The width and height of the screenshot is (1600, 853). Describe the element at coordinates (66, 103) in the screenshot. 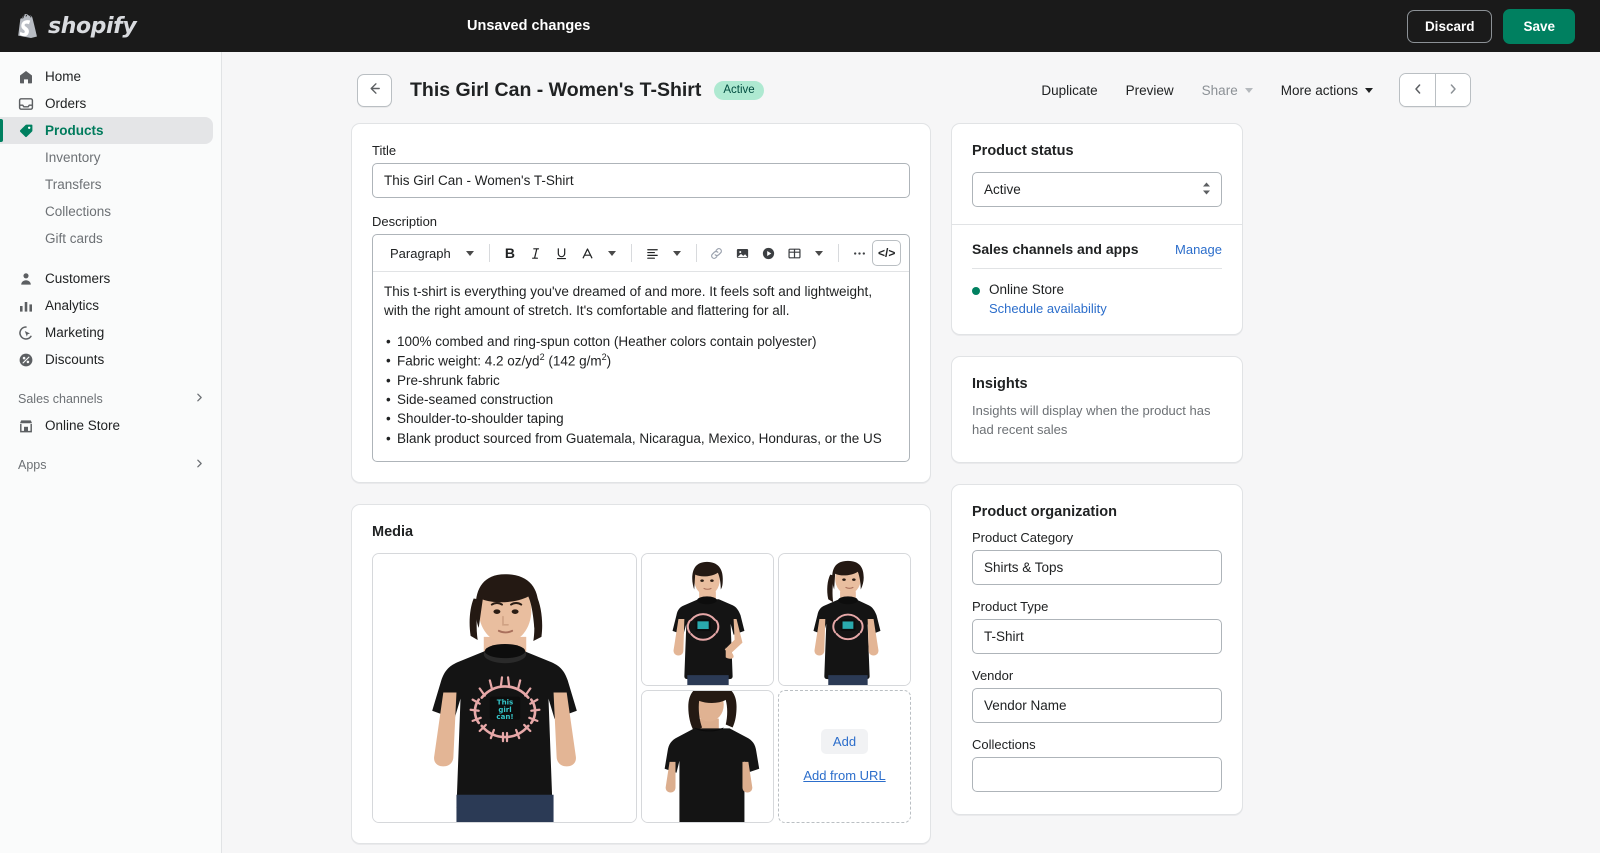

I see `sidebar-item-label: Orders` at that location.